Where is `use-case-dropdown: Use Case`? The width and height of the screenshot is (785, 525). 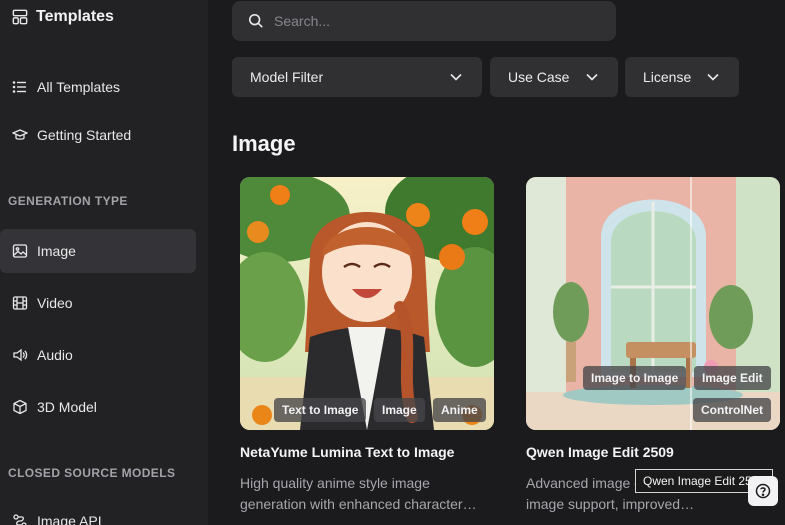 use-case-dropdown: Use Case is located at coordinates (554, 77).